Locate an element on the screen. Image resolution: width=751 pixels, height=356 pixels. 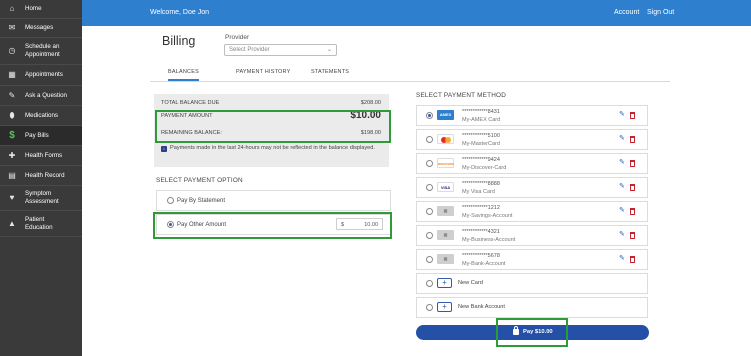
sidebar-item-messages: ✉ Messages is located at coordinates (41, 28).